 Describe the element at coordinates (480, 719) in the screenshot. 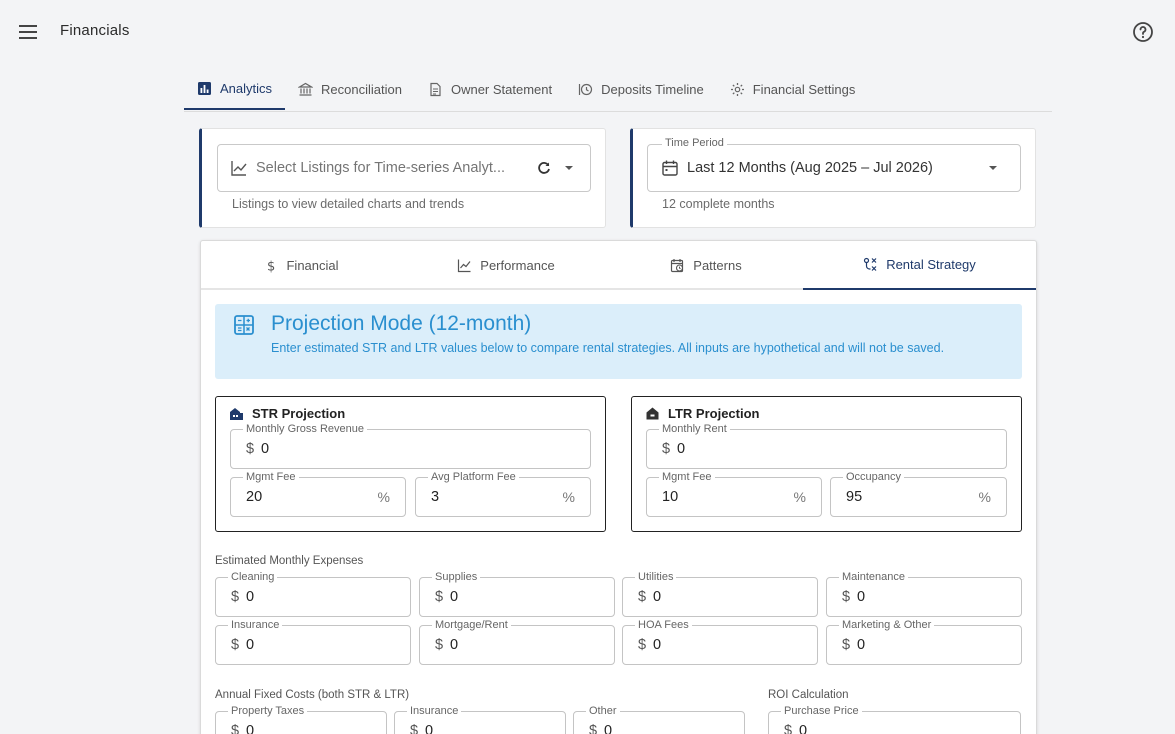

I see `annual-insurance-field: Insurance $ 0` at that location.